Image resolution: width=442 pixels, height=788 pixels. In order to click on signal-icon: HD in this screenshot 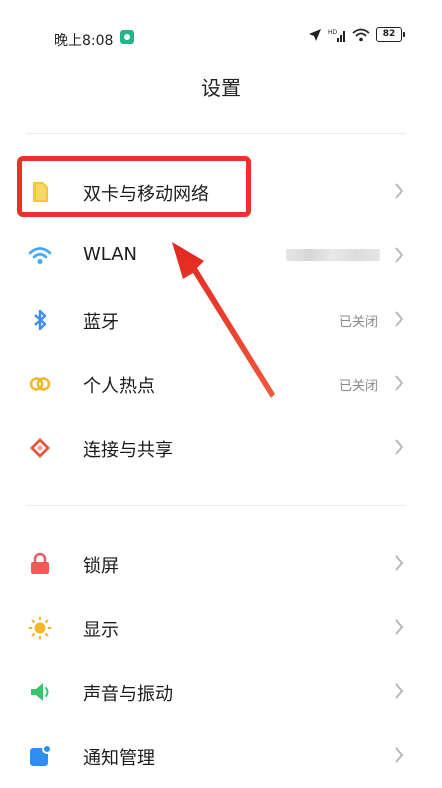, I will do `click(336, 35)`.